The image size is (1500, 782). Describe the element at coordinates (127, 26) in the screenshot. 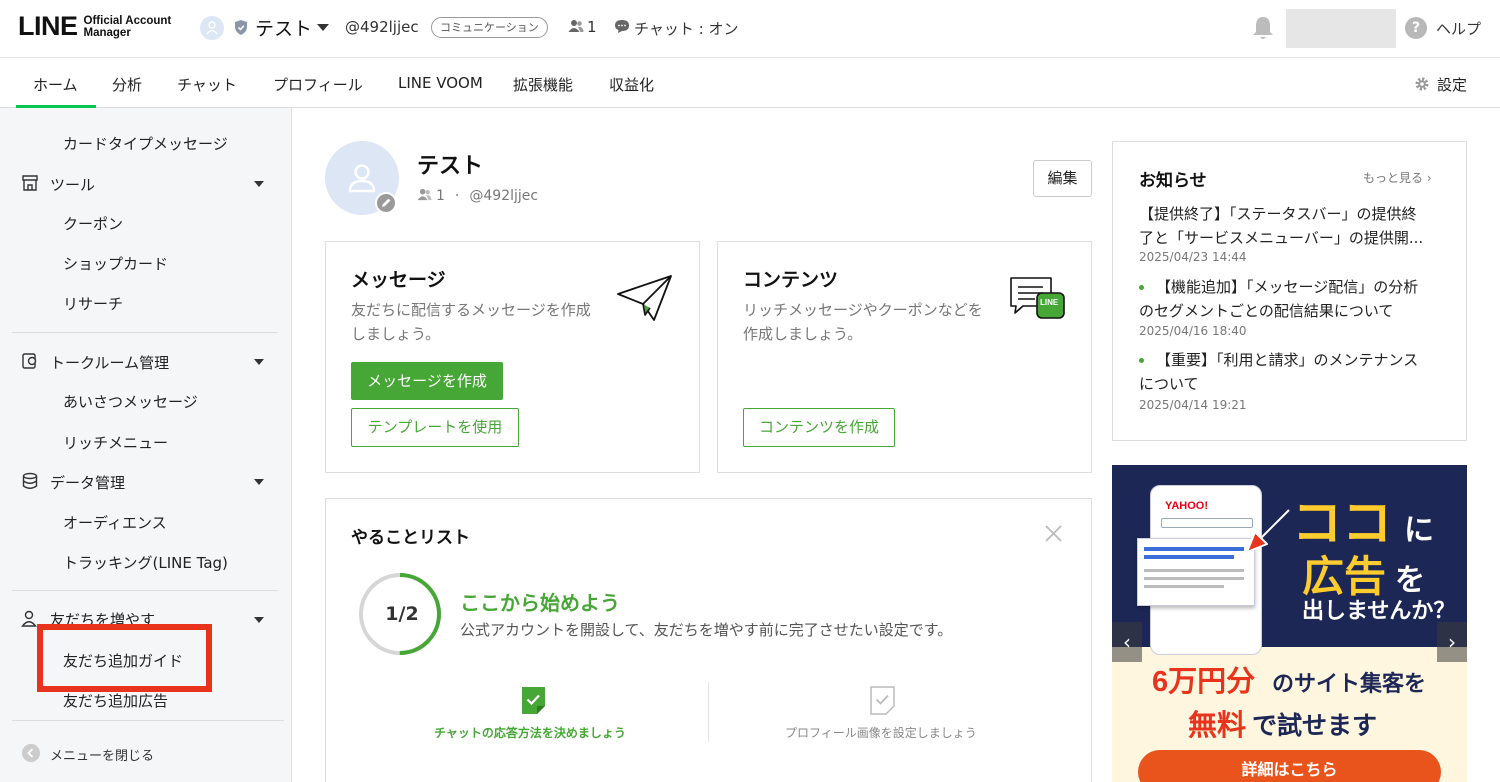

I see `logo-subtitle: Official Account Manager` at that location.